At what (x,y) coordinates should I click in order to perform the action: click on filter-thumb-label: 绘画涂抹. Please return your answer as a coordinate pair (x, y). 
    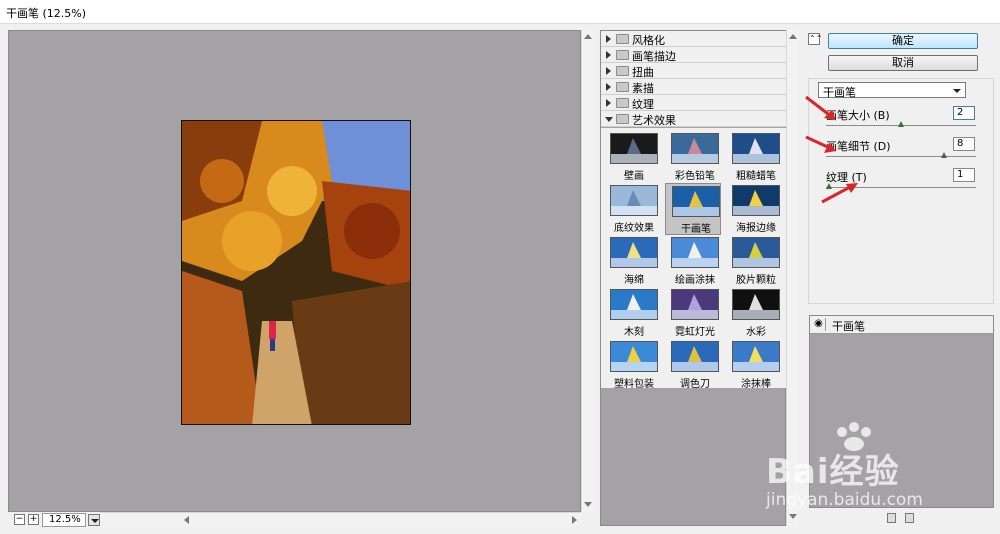
    Looking at the image, I should click on (695, 280).